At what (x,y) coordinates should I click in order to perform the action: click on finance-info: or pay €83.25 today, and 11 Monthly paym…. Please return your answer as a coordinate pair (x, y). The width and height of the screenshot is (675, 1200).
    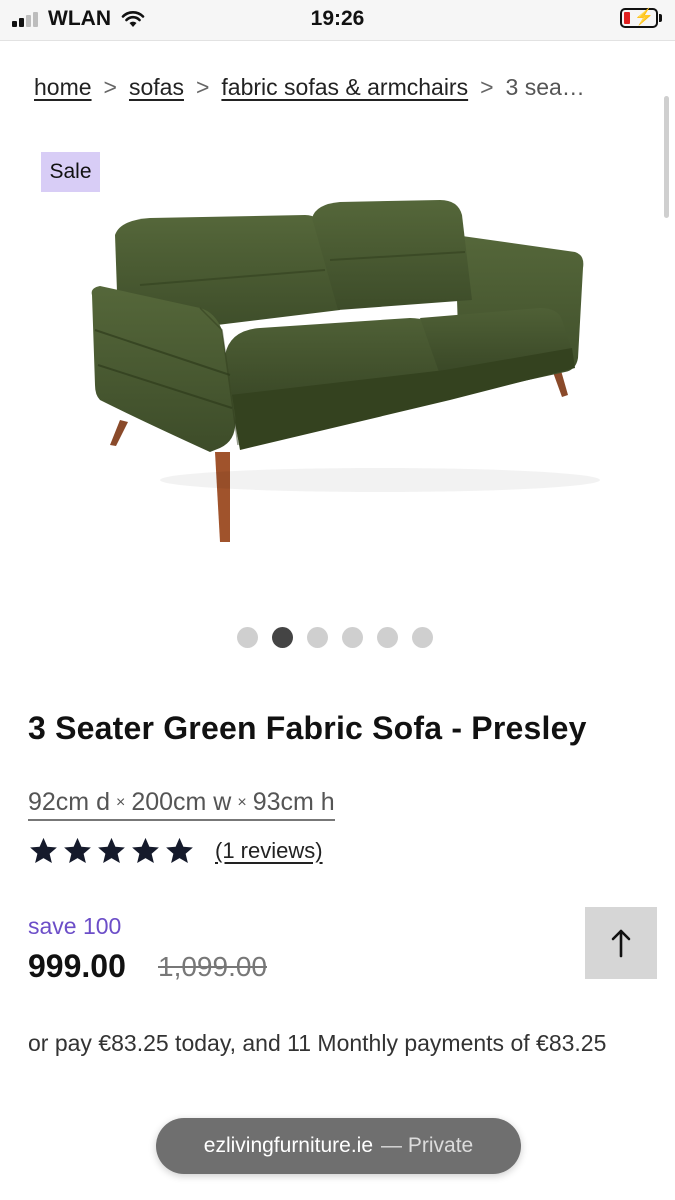
    Looking at the image, I should click on (317, 1043).